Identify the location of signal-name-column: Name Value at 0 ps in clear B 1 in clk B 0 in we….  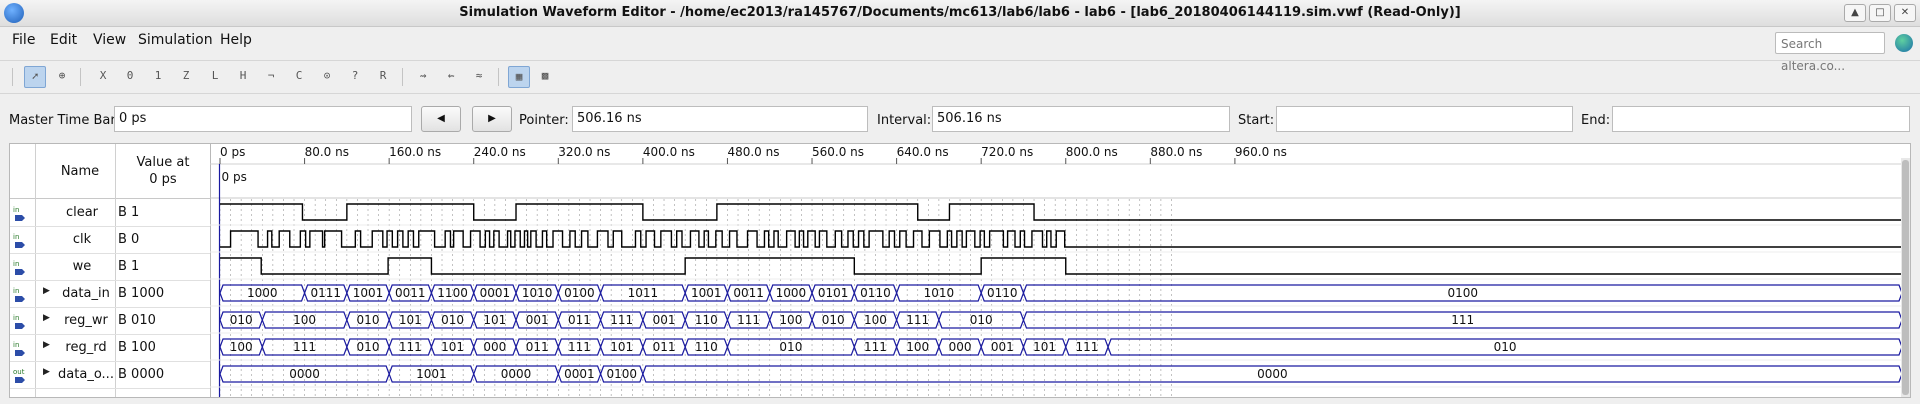
(110, 270).